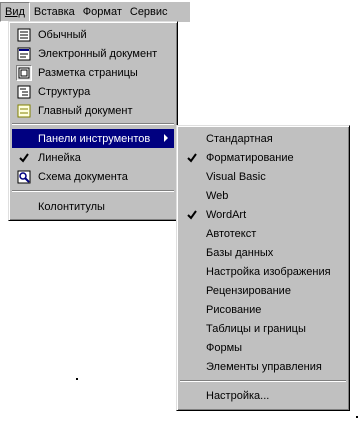 The height and width of the screenshot is (422, 363). I want to click on toolbar-item-forms: Формы, so click(263, 347).